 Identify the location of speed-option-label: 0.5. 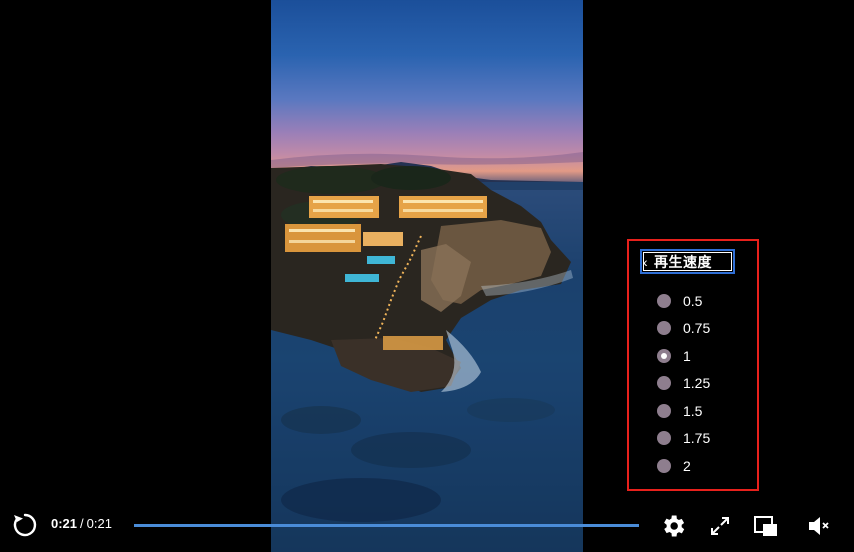
(693, 301).